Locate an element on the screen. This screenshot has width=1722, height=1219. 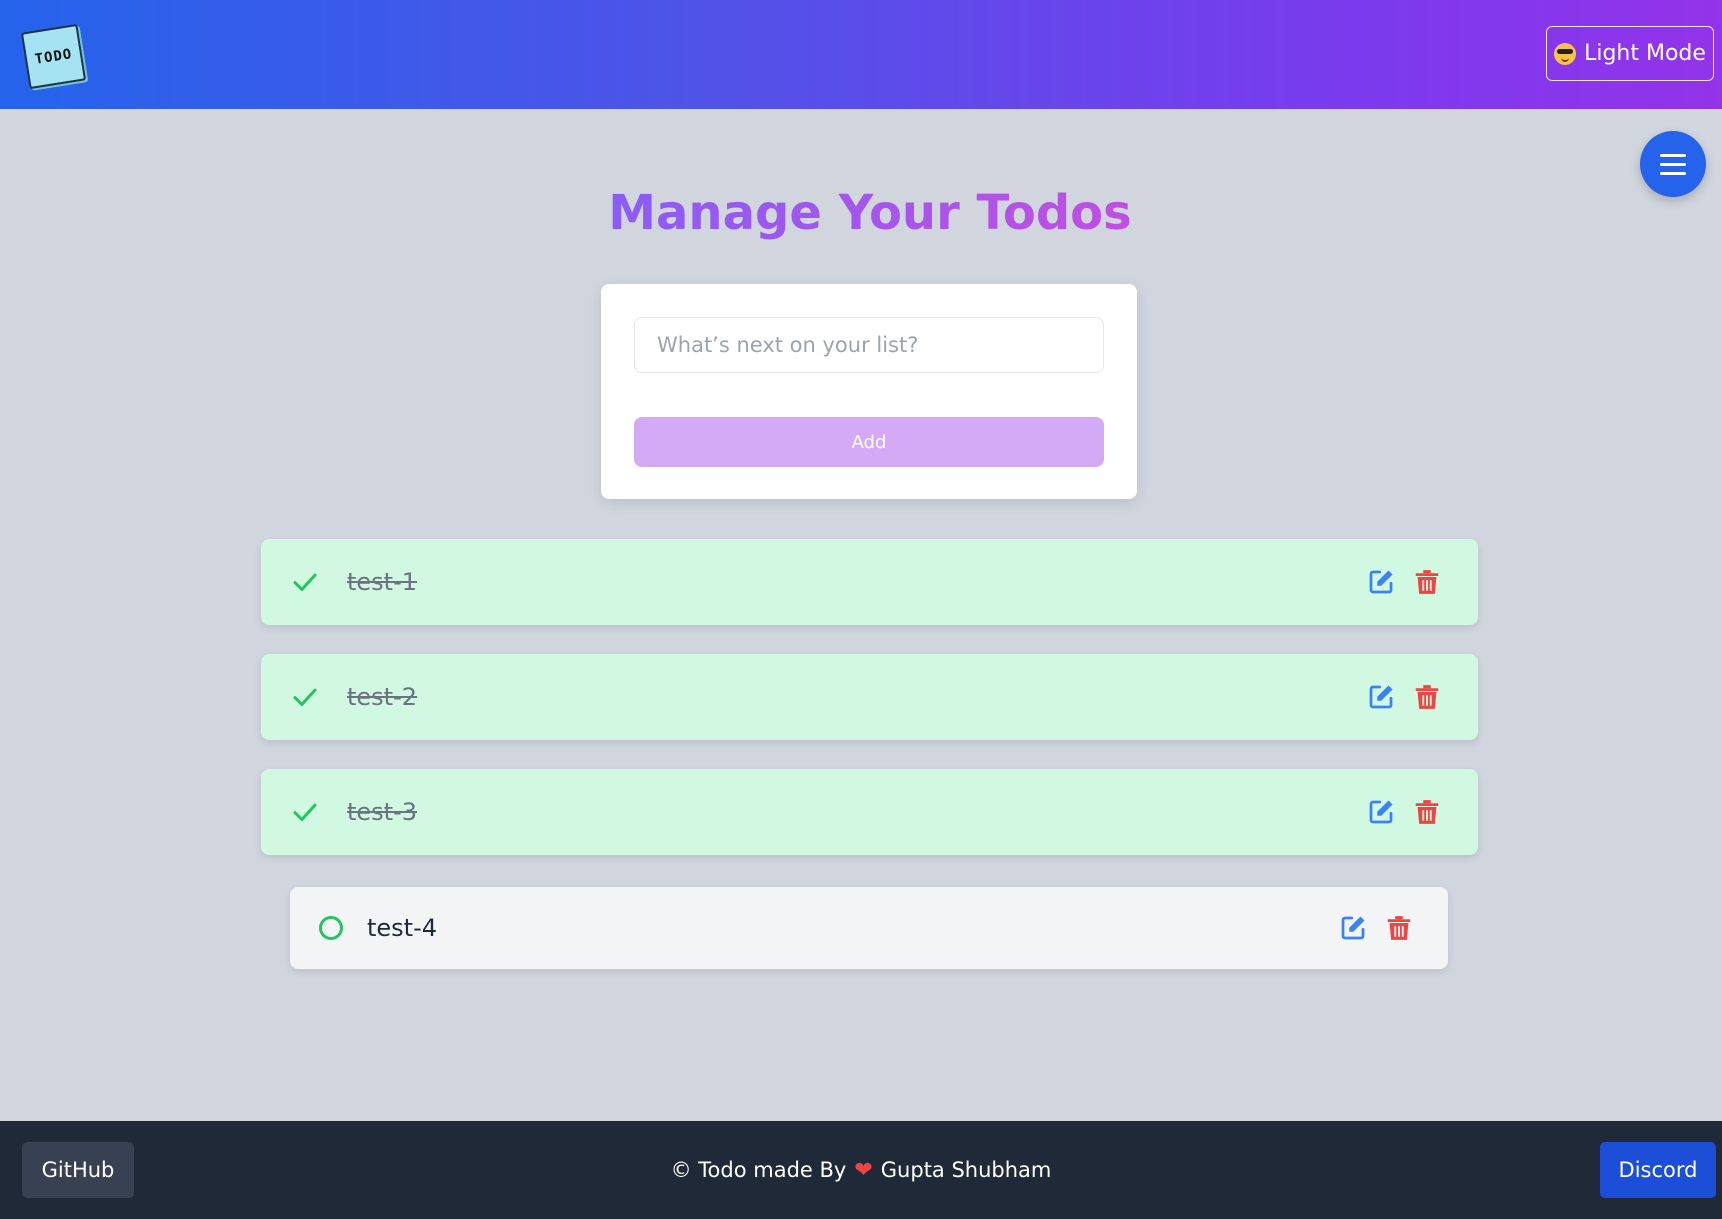
incomplete-circle-icon is located at coordinates (331, 928).